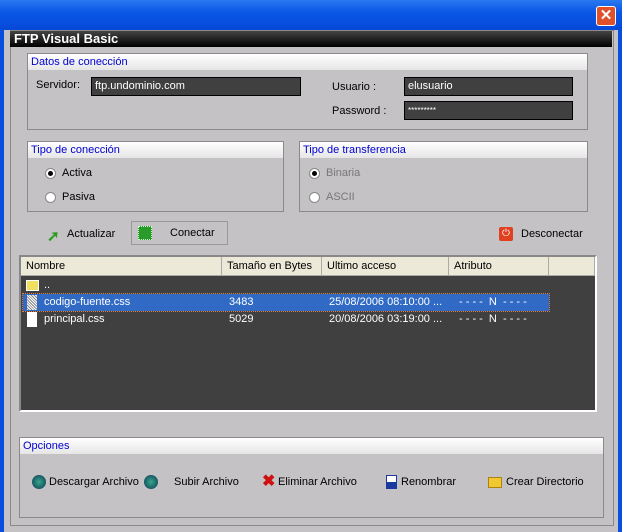  I want to click on file-name: .., so click(47, 285).